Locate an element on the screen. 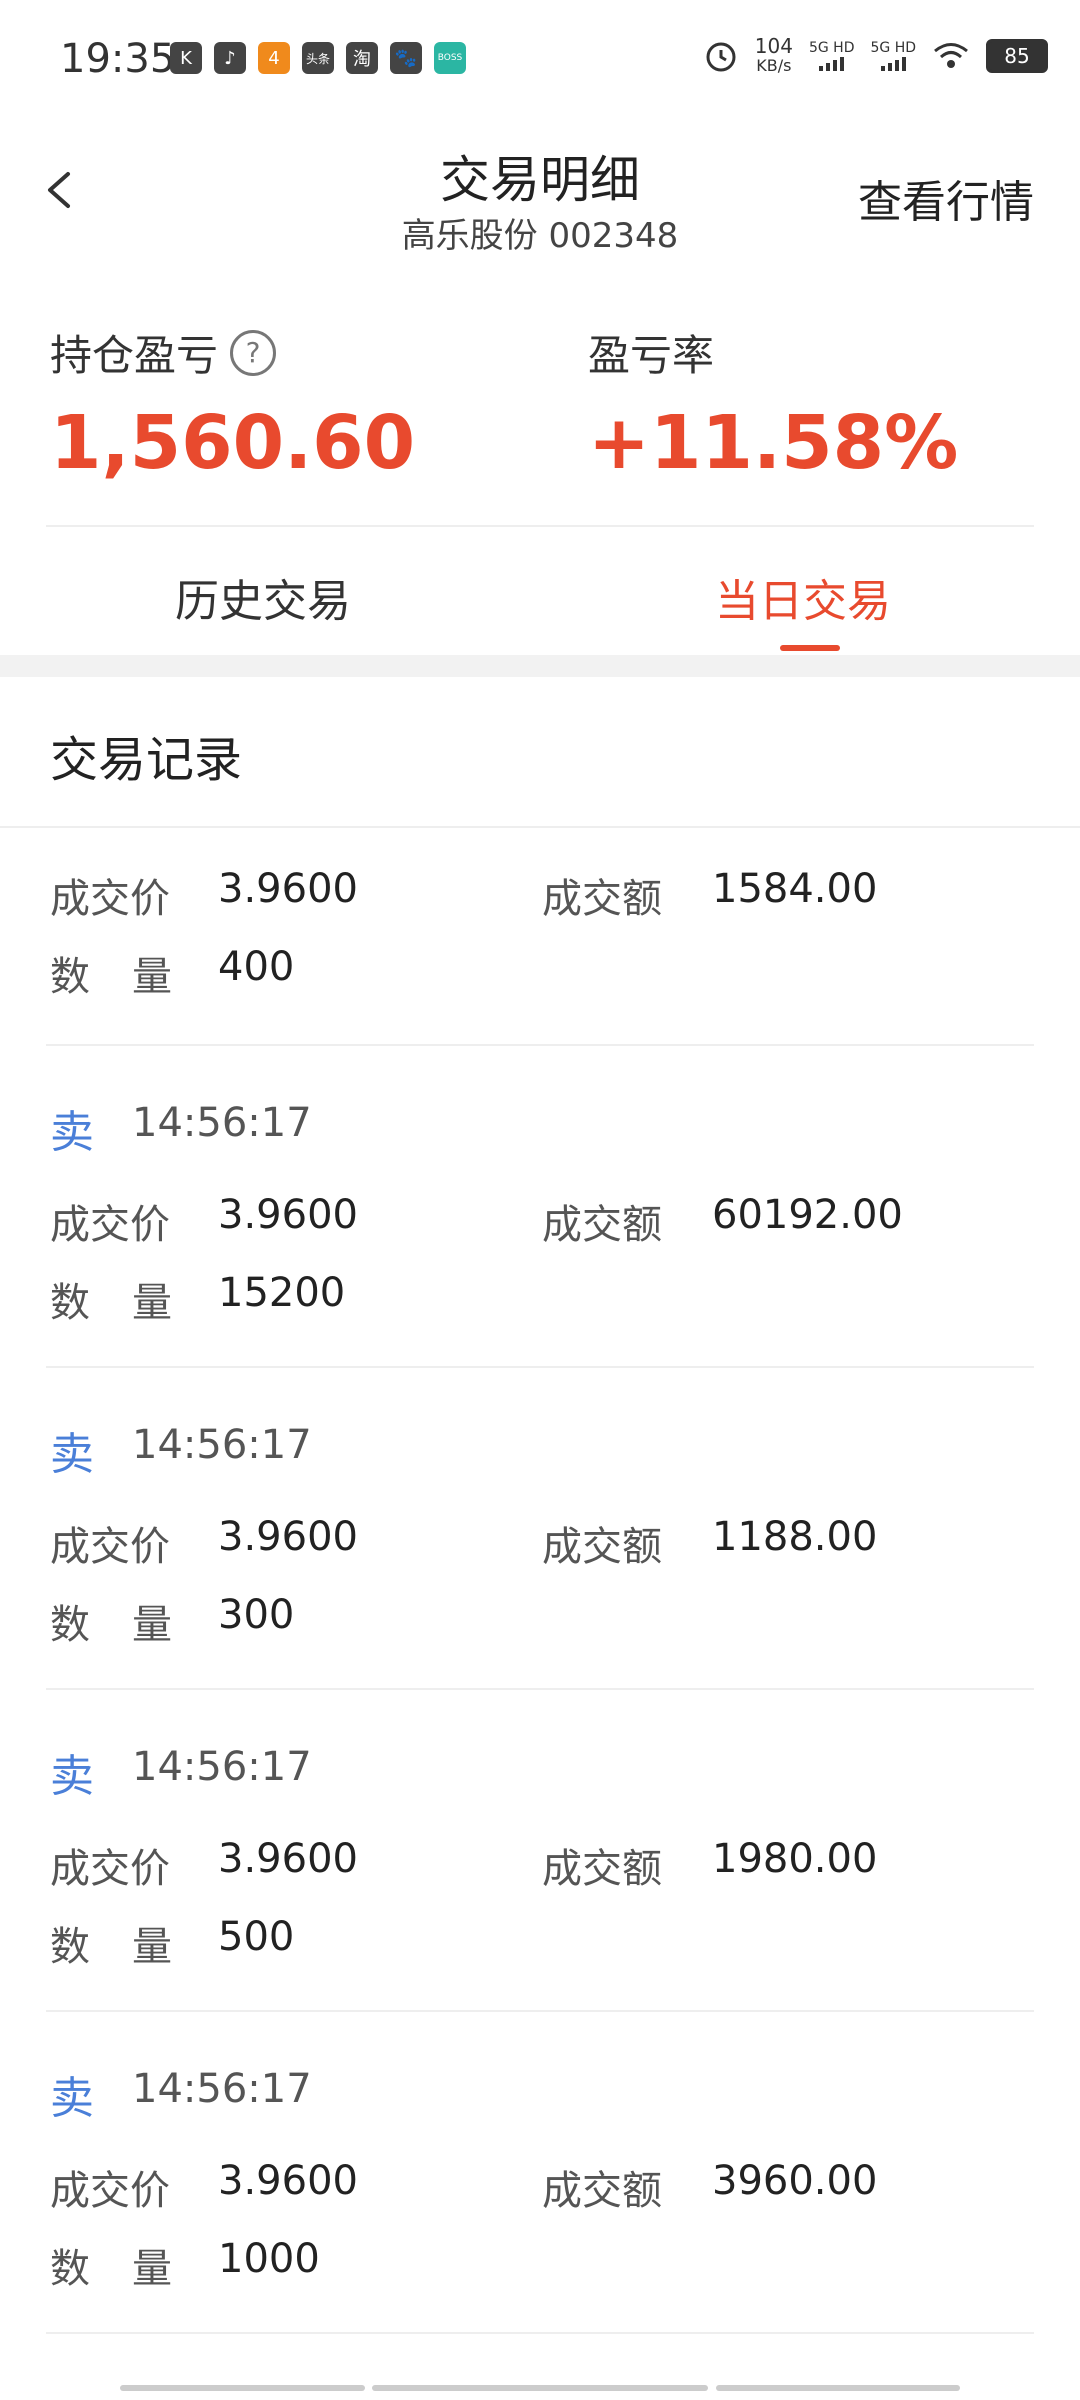 Image resolution: width=1080 pixels, height=2400 pixels. nav-header: 交易明细 高乐股份 002348 查看行情 is located at coordinates (540, 195).